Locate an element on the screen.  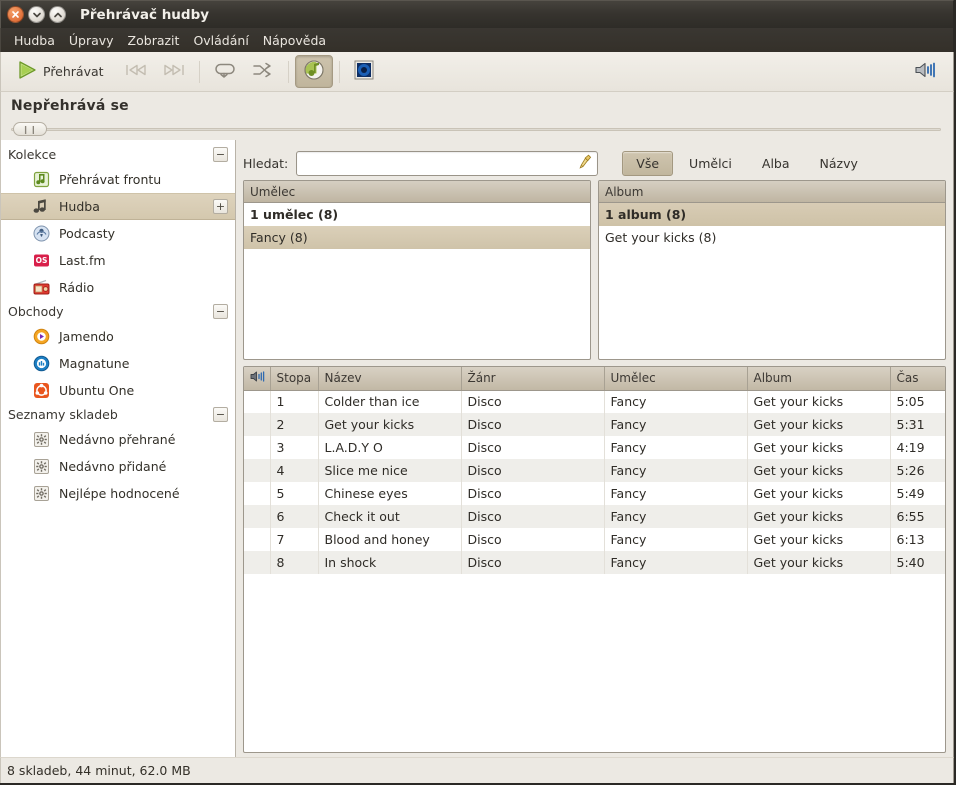
filter-alba: Alba is located at coordinates (776, 163).